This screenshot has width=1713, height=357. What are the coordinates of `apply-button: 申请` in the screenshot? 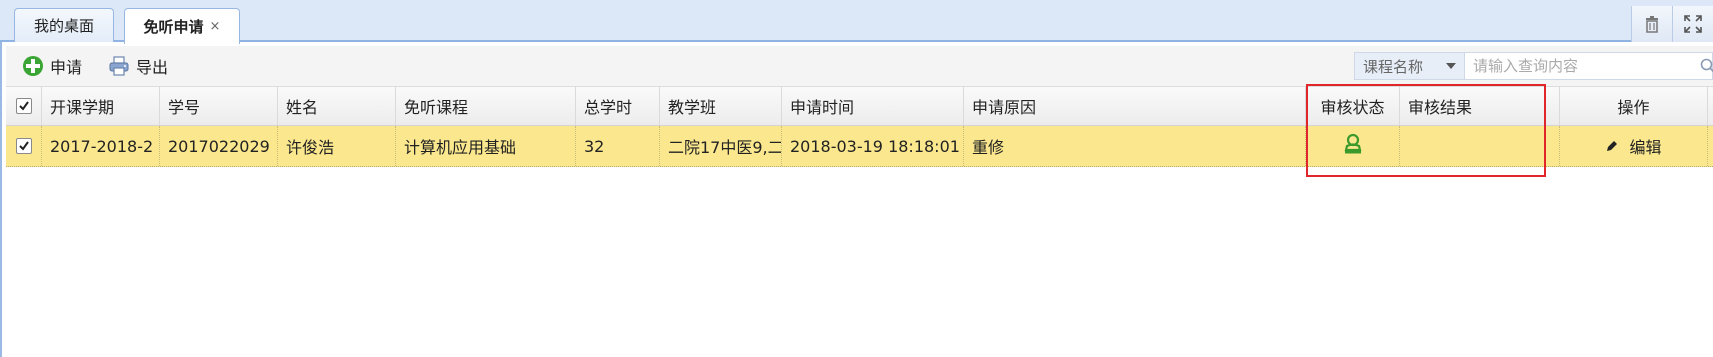 It's located at (52, 66).